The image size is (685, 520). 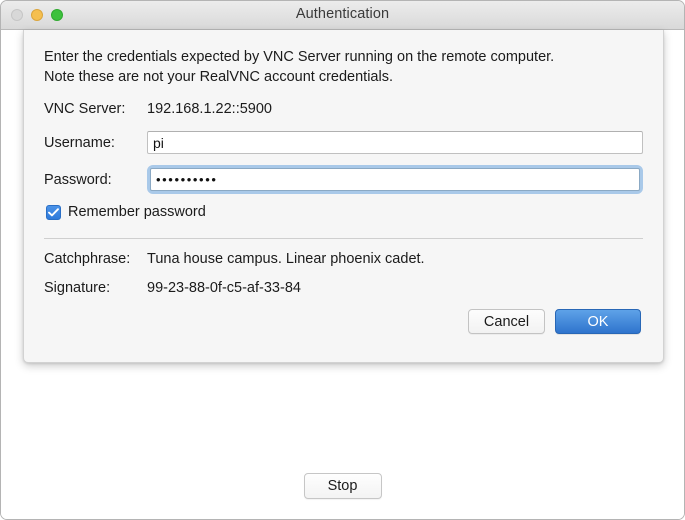 What do you see at coordinates (343, 109) in the screenshot?
I see `vnc-server-row: VNC Server: 192.168.1.22::5900` at bounding box center [343, 109].